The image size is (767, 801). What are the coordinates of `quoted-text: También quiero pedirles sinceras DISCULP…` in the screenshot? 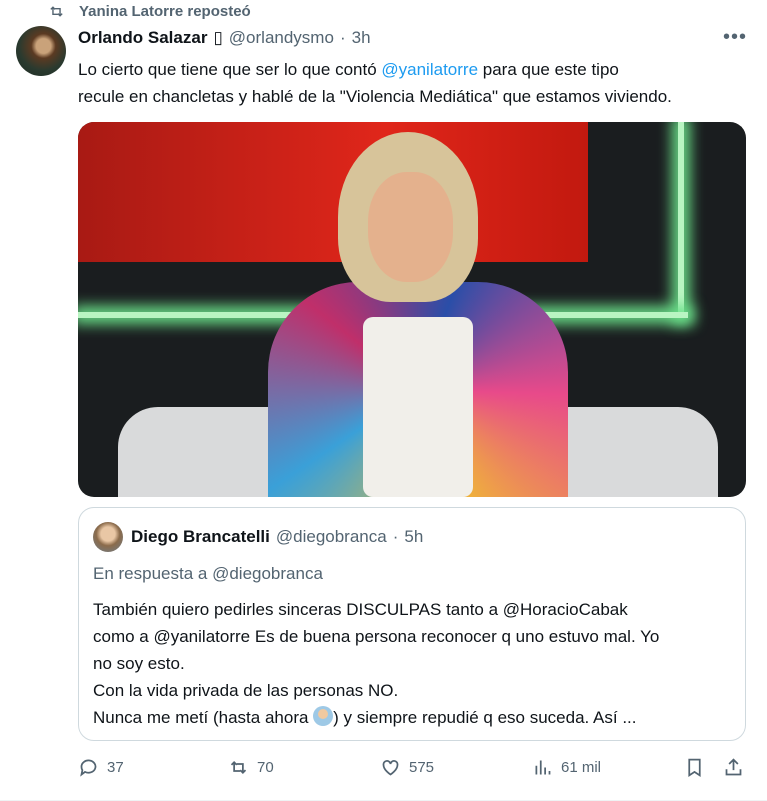 It's located at (413, 663).